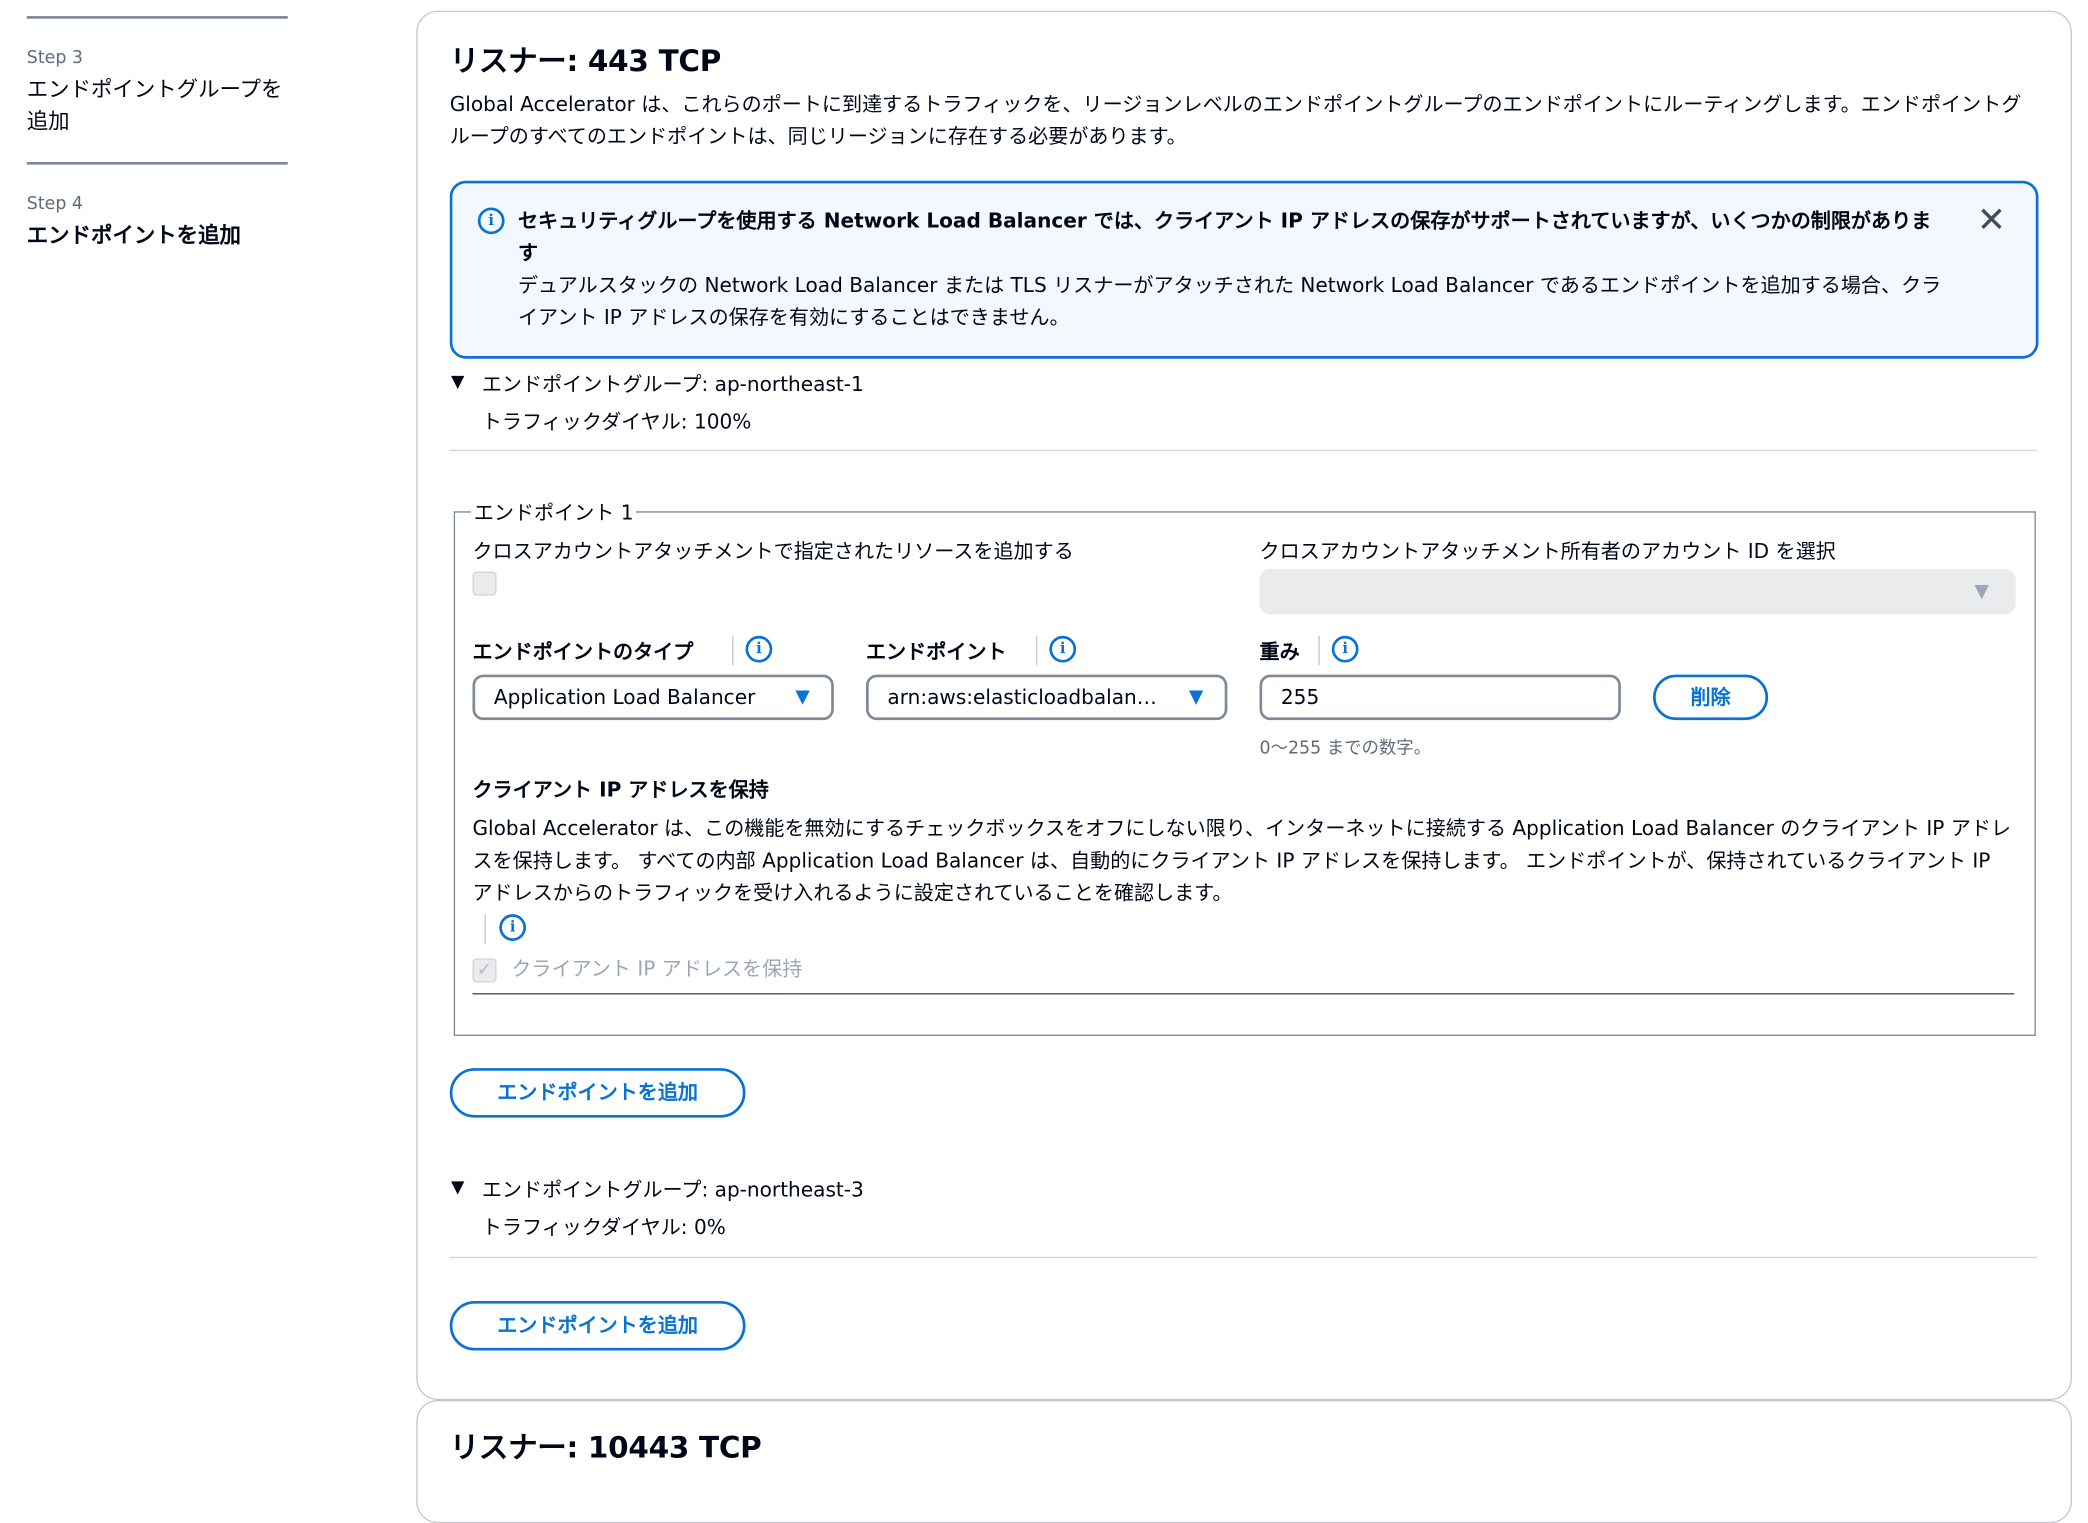  What do you see at coordinates (585, 62) in the screenshot?
I see `listener-title: リスナー: 443 TCP` at bounding box center [585, 62].